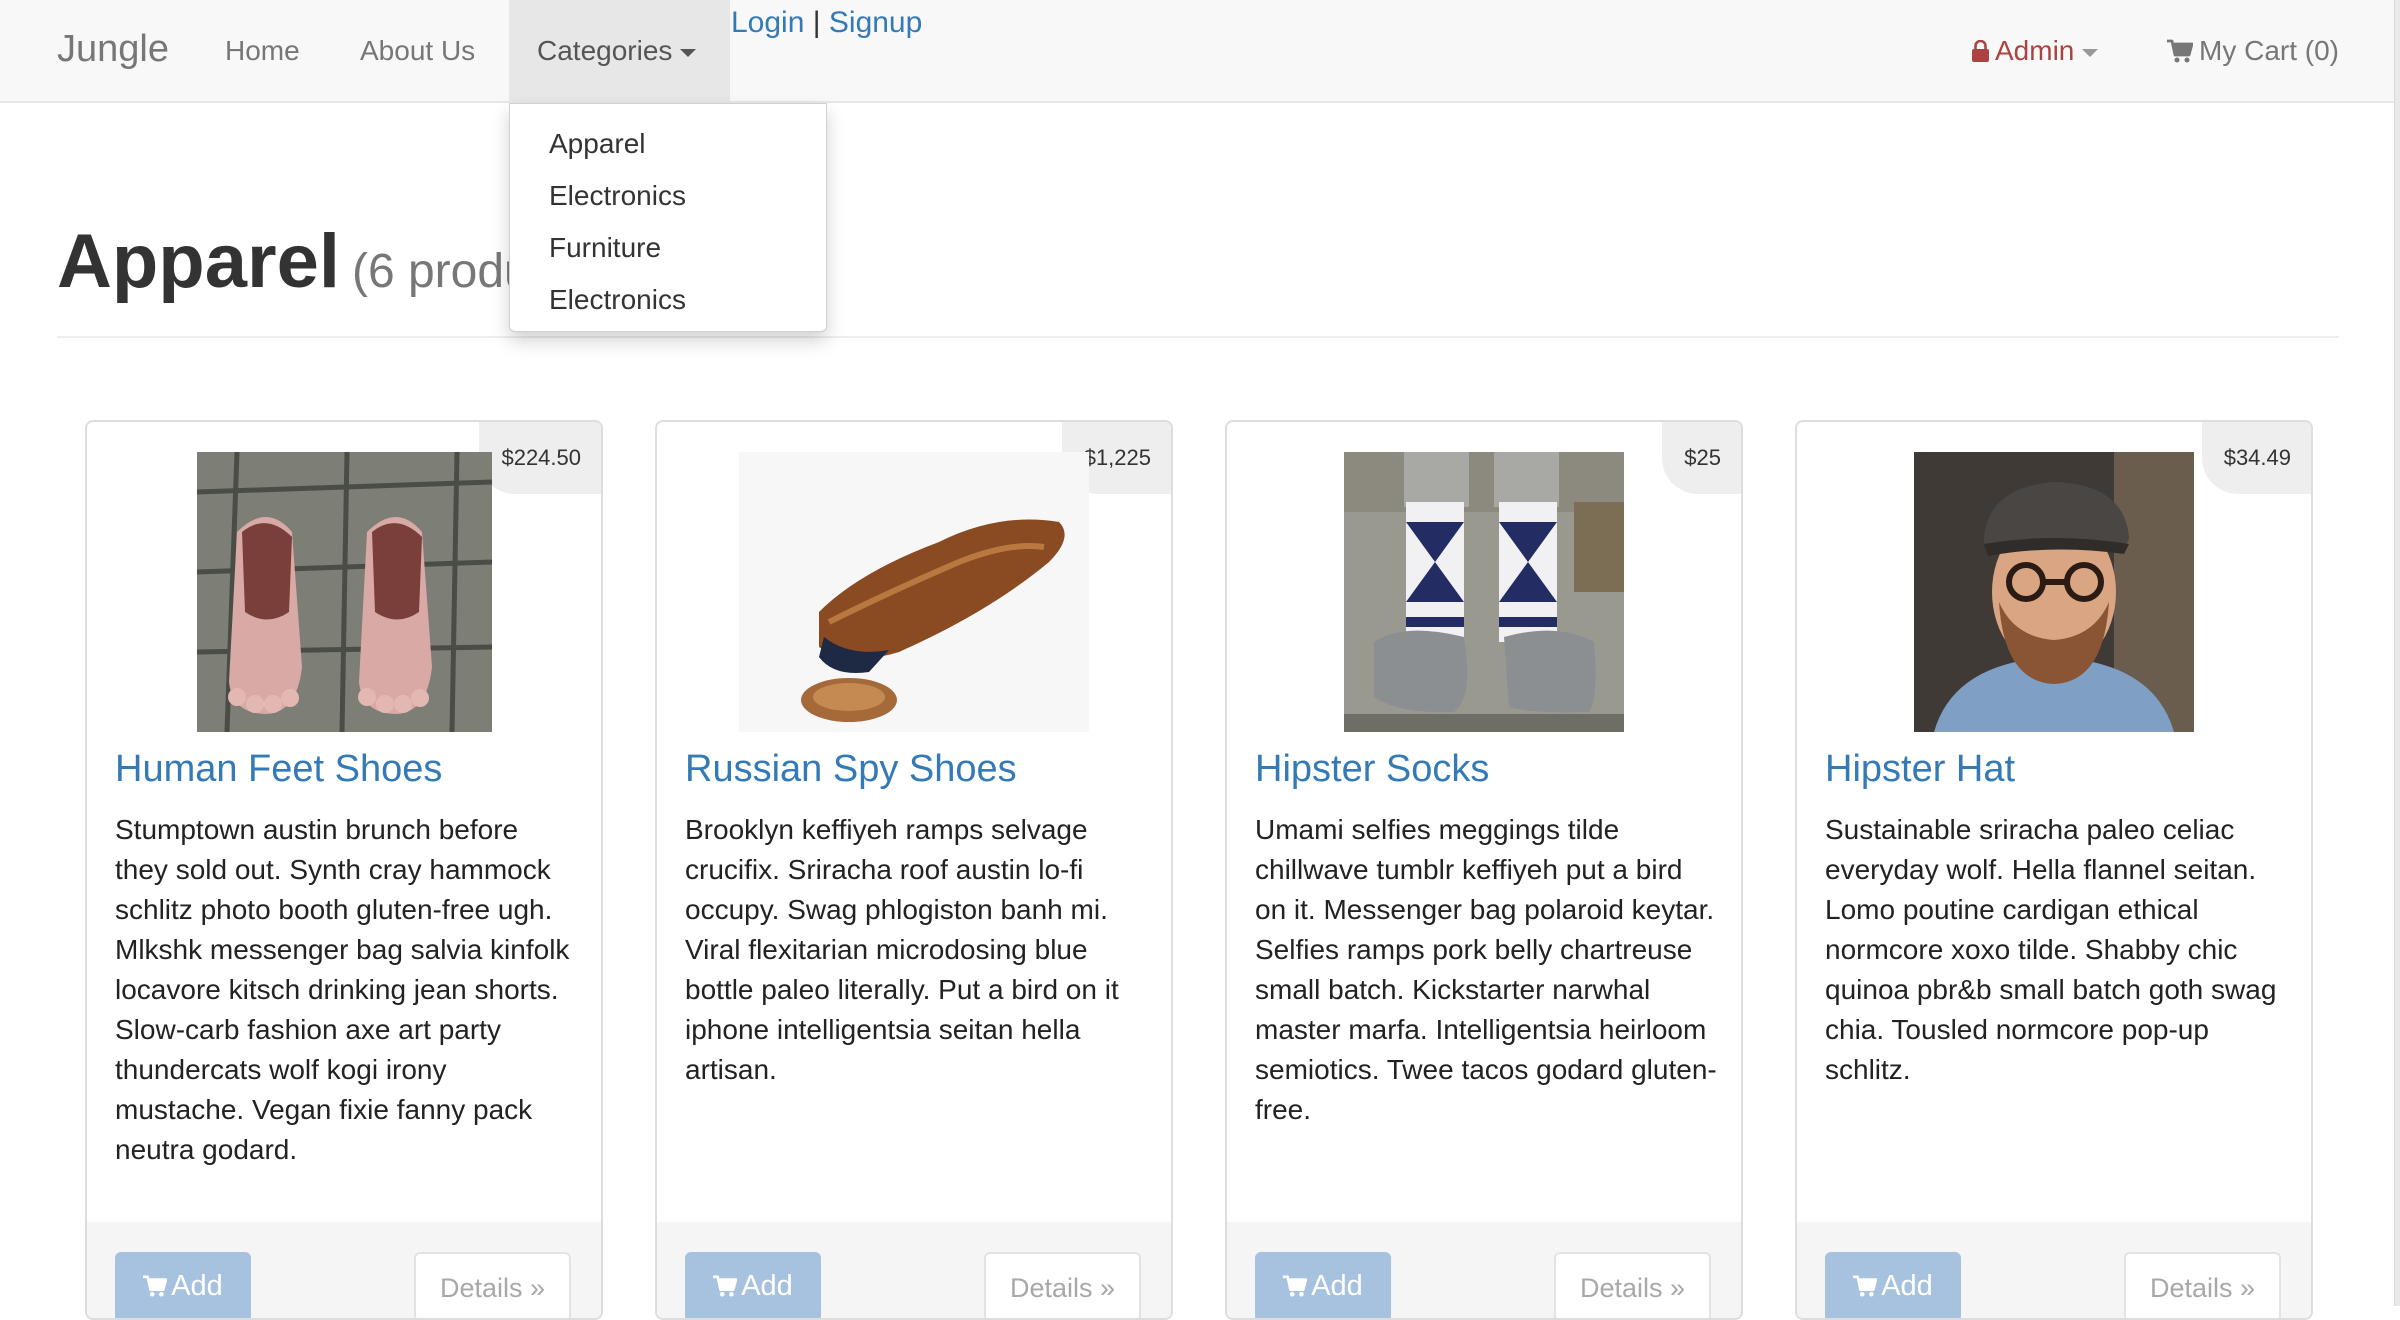 The width and height of the screenshot is (2400, 1320). What do you see at coordinates (2397, 653) in the screenshot?
I see `scrollbar` at bounding box center [2397, 653].